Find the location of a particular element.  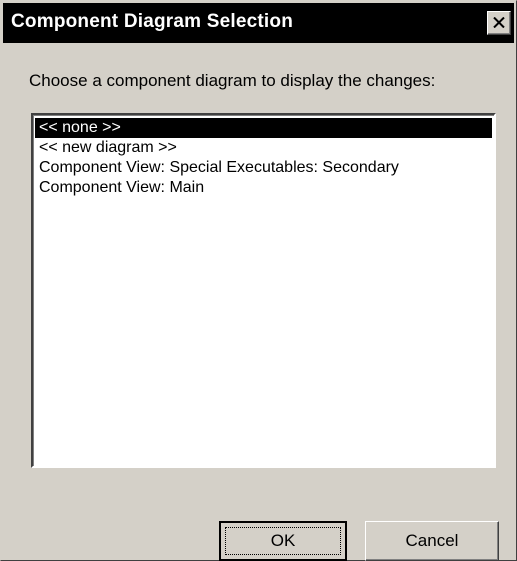

list-item-new-diagram: << new diagram >> is located at coordinates (263, 148).